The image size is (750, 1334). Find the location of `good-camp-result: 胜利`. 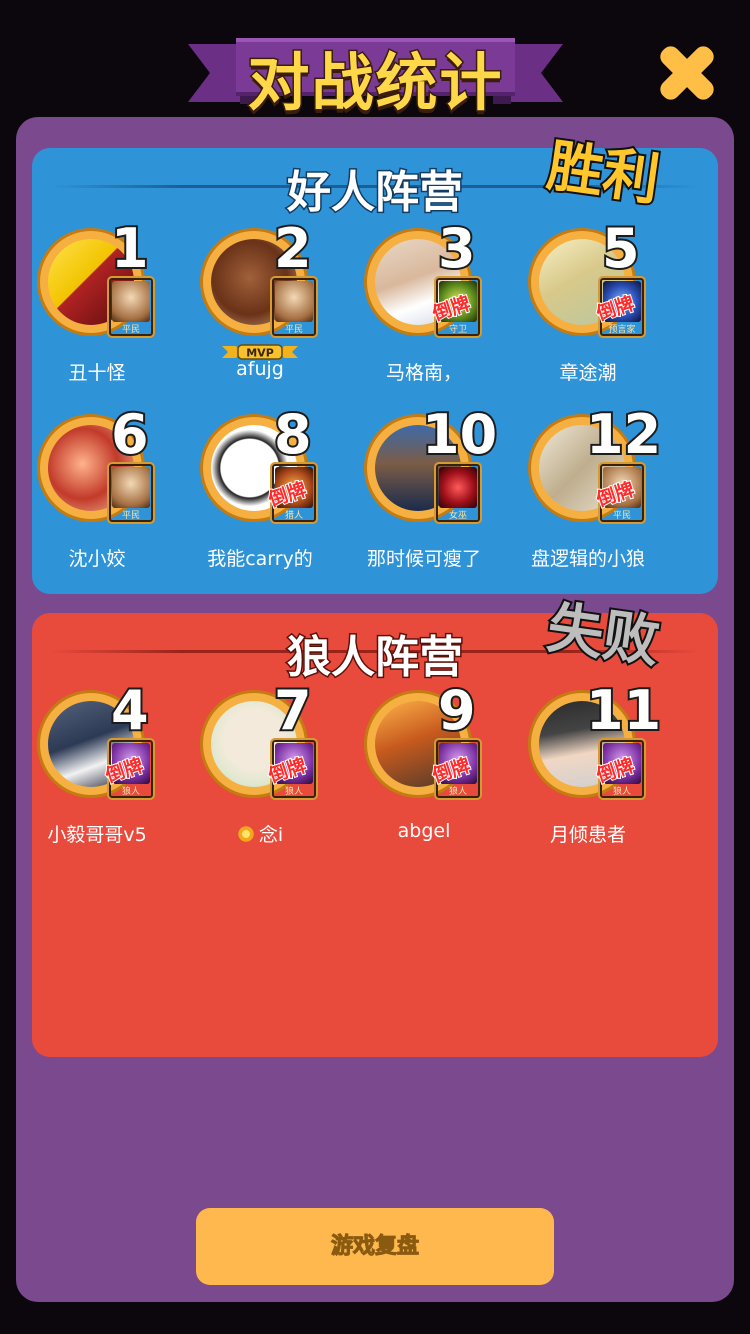

good-camp-result: 胜利 is located at coordinates (603, 173).